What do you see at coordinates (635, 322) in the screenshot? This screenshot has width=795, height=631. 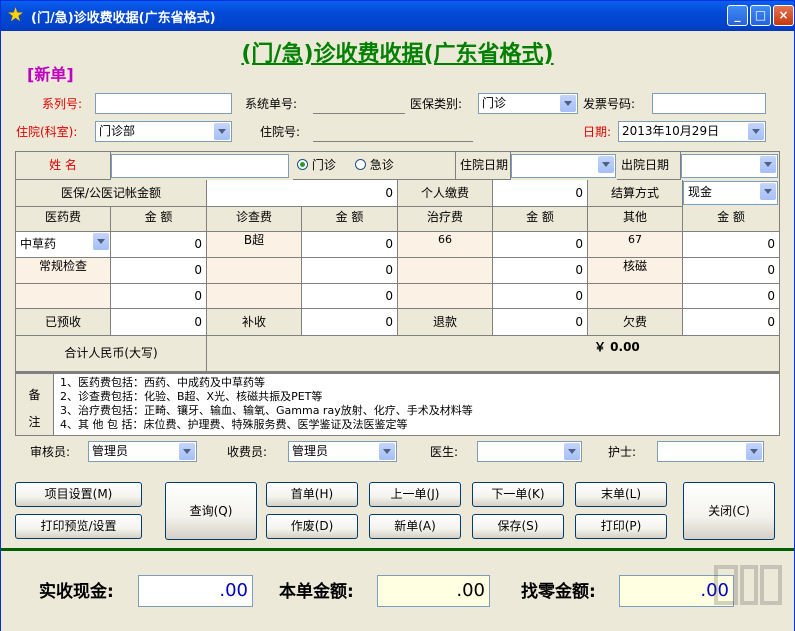 I see `owed-label: 欠费` at bounding box center [635, 322].